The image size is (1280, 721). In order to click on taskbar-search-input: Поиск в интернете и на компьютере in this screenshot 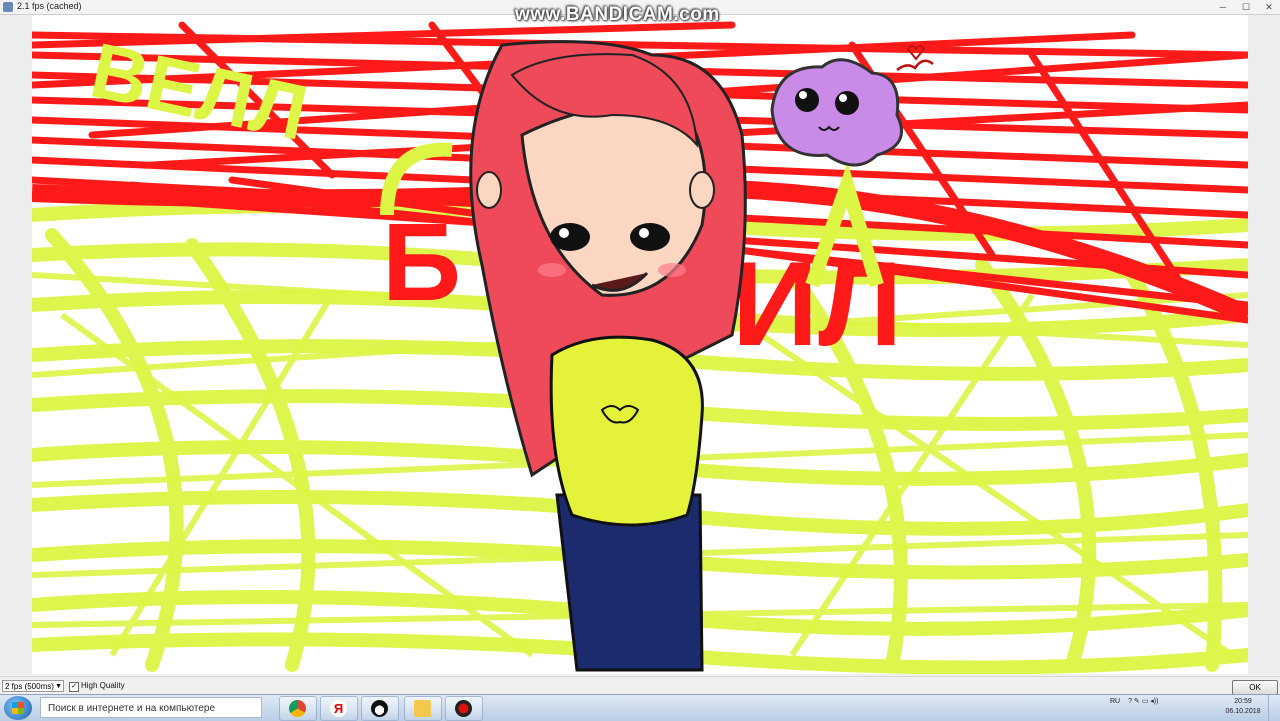, I will do `click(151, 707)`.